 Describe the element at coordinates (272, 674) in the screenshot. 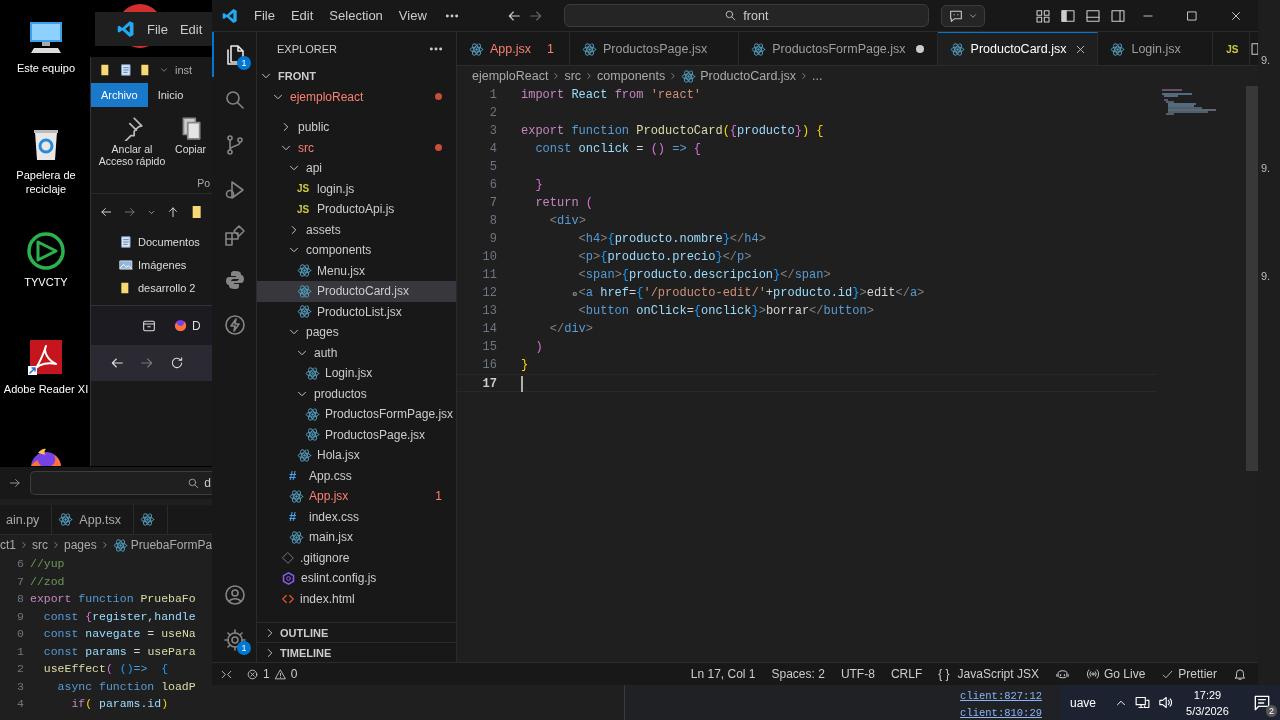

I see `problems-button: 1 0` at that location.